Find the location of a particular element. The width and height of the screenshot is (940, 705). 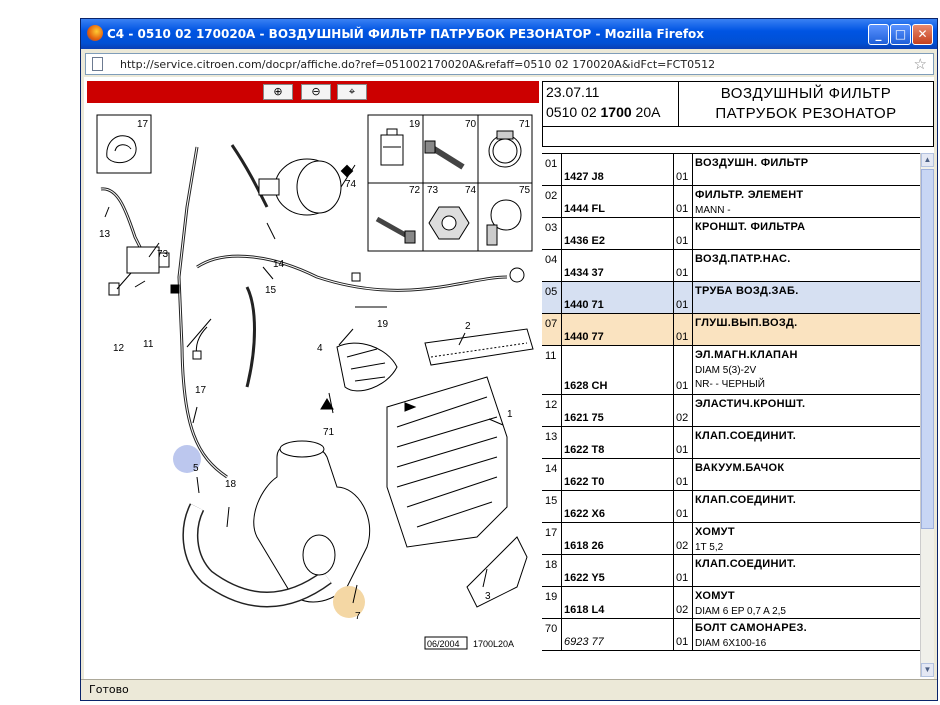

pan-icon: ⌖ is located at coordinates (352, 92).